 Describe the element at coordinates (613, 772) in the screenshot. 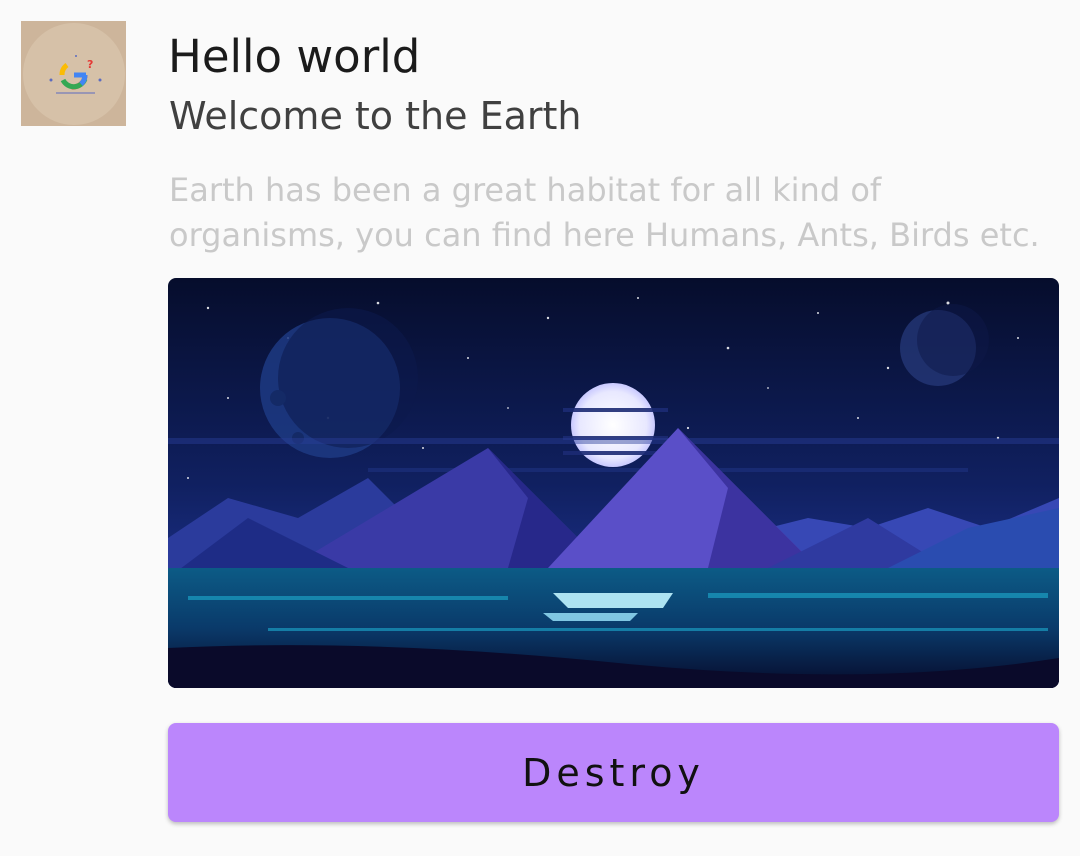

I see `destroy-button: Destroy` at that location.